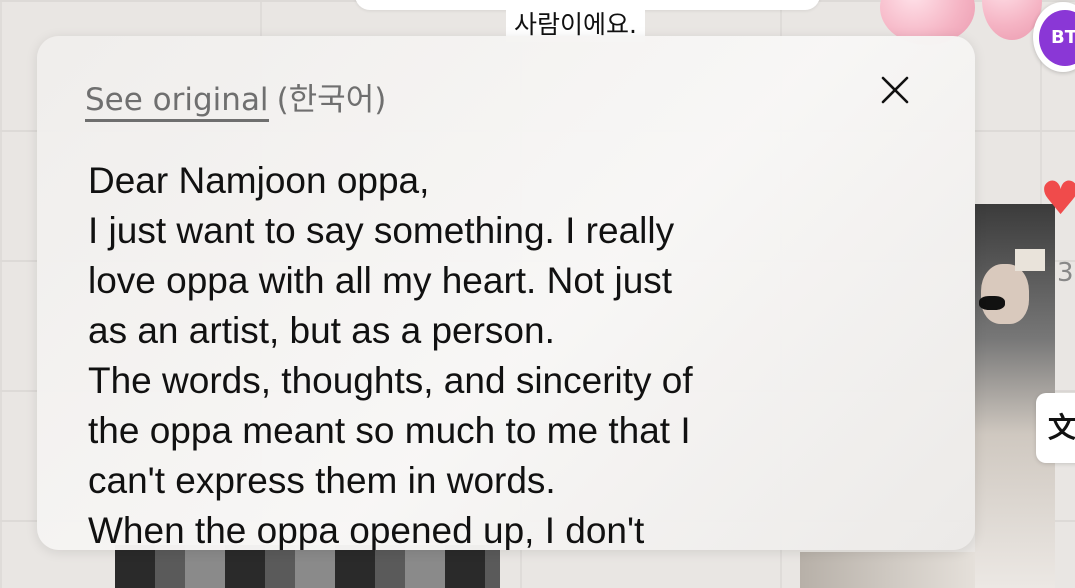 This screenshot has width=1075, height=588. What do you see at coordinates (1061, 427) in the screenshot?
I see `translate-icon: 文` at bounding box center [1061, 427].